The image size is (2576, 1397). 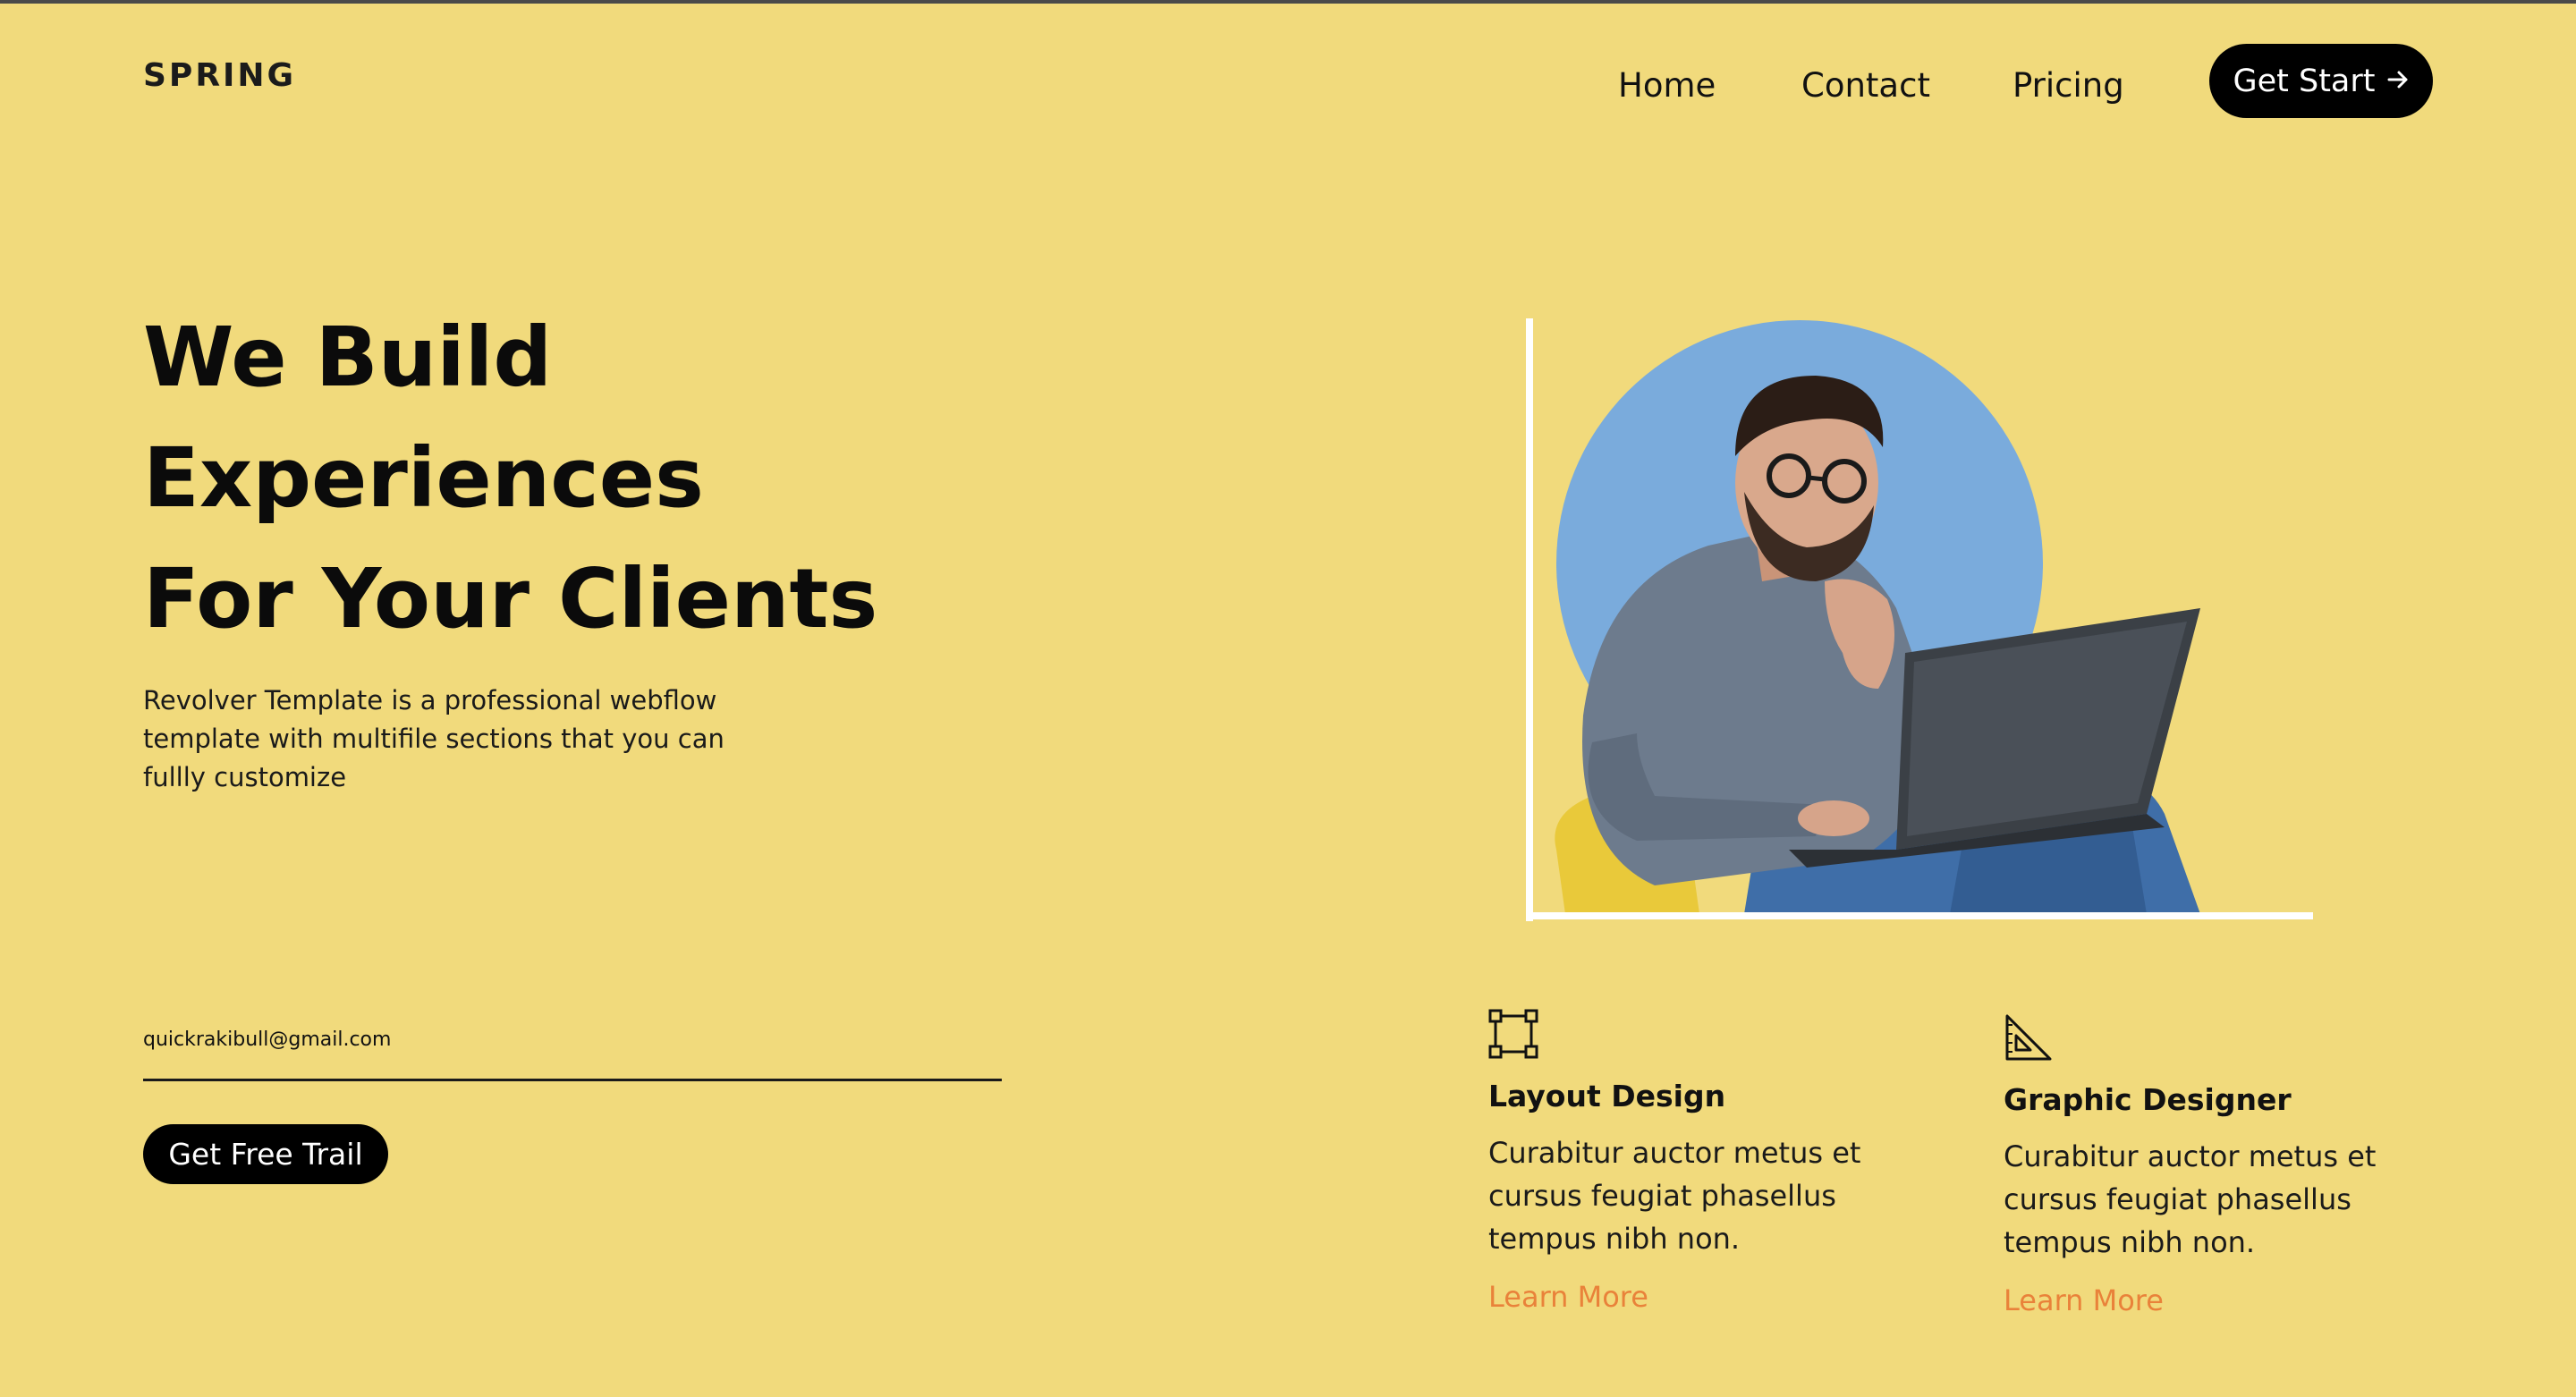 What do you see at coordinates (348, 357) in the screenshot?
I see `hero-heading-line-1: We Build` at bounding box center [348, 357].